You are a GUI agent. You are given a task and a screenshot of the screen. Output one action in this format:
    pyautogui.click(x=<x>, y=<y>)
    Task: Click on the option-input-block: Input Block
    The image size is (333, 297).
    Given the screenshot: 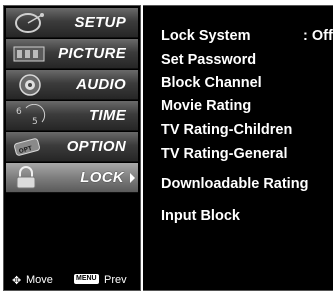 What is the action you would take?
    pyautogui.click(x=200, y=216)
    